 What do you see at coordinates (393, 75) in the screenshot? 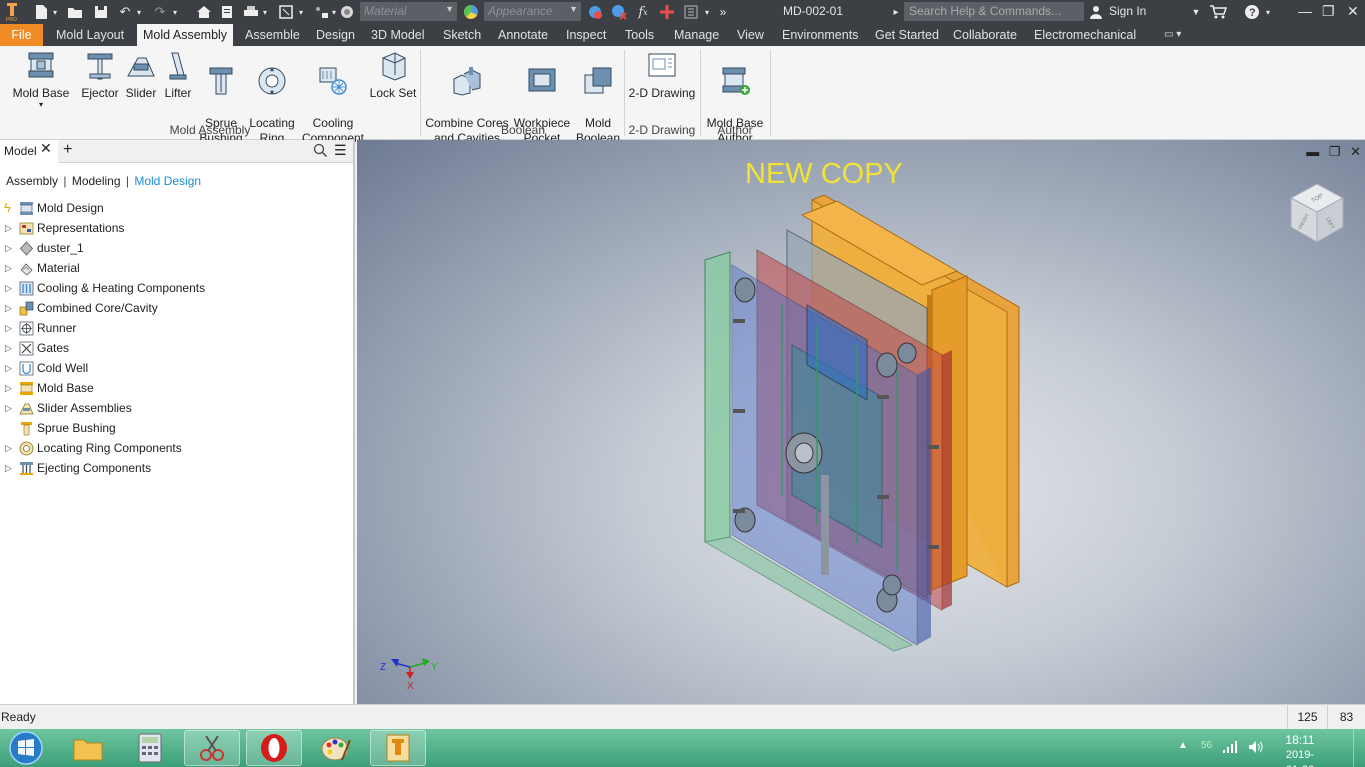
I see `lock-set-button: Lock Set` at bounding box center [393, 75].